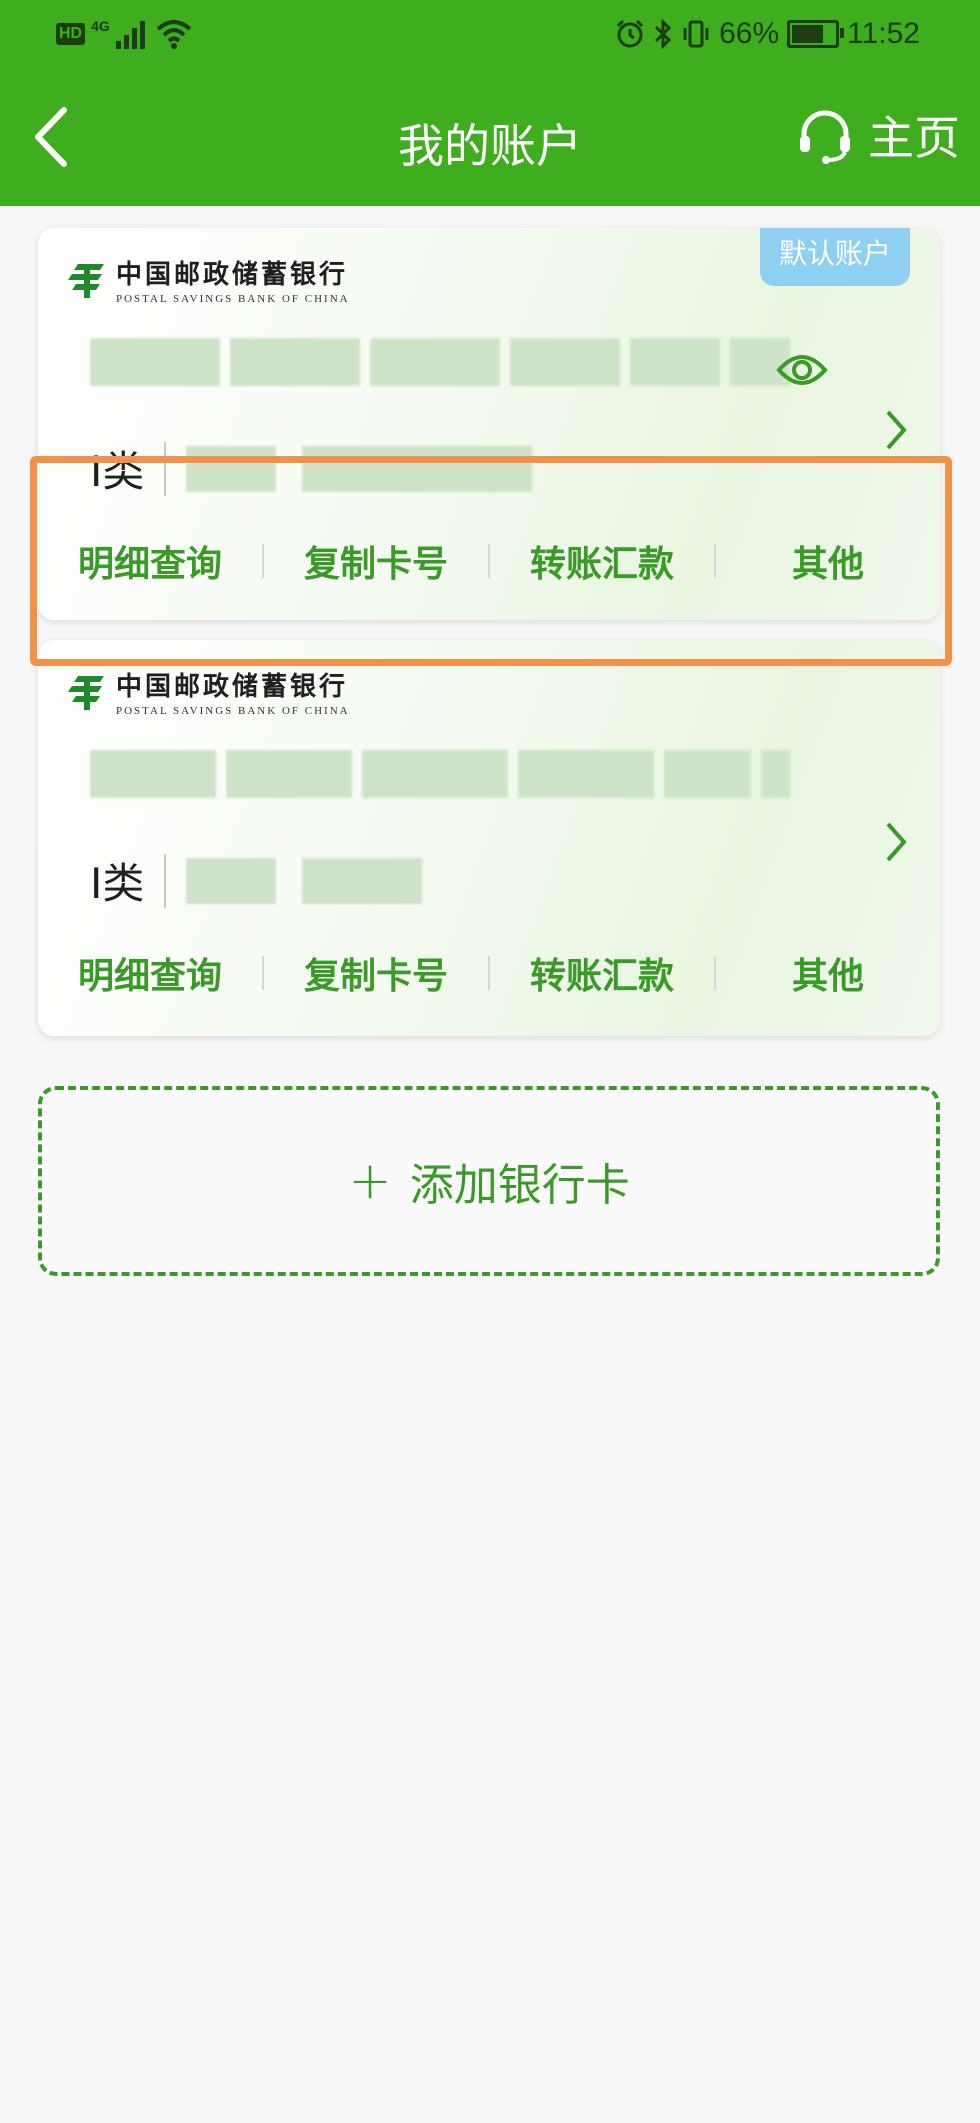  Describe the element at coordinates (835, 257) in the screenshot. I see `default-account-badge: 默认账户` at that location.